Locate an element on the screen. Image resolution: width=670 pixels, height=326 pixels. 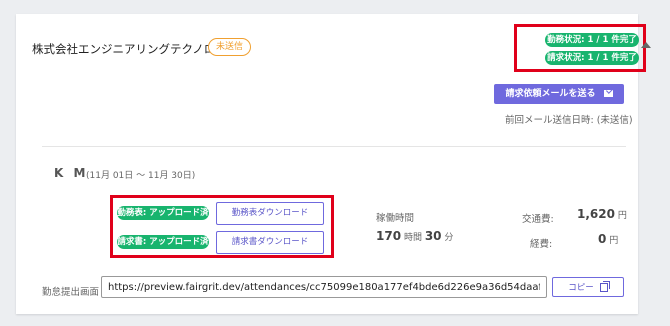
worker-name: K M is located at coordinates (71, 173).